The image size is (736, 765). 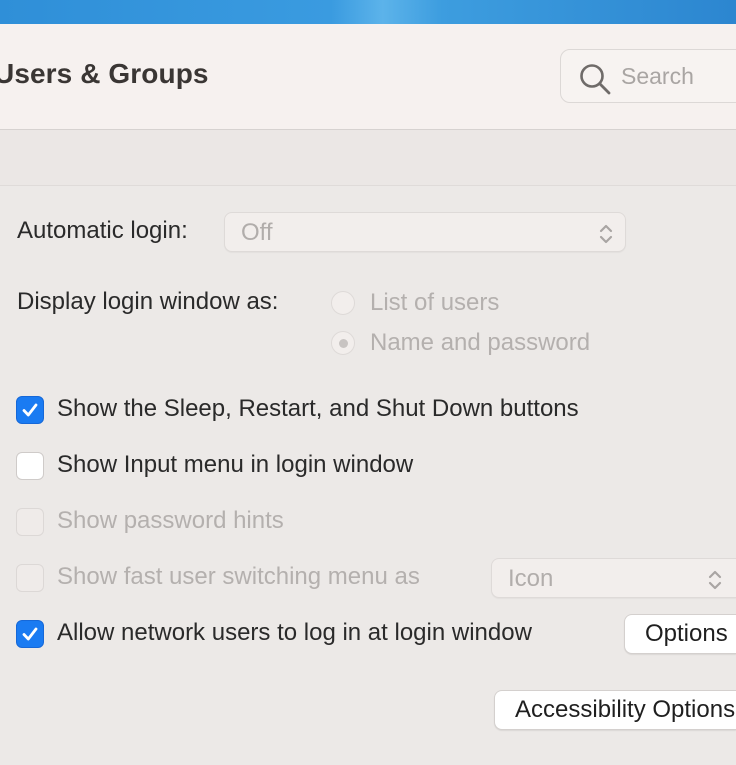 What do you see at coordinates (30, 522) in the screenshot?
I see `checkbox-show-password-hints` at bounding box center [30, 522].